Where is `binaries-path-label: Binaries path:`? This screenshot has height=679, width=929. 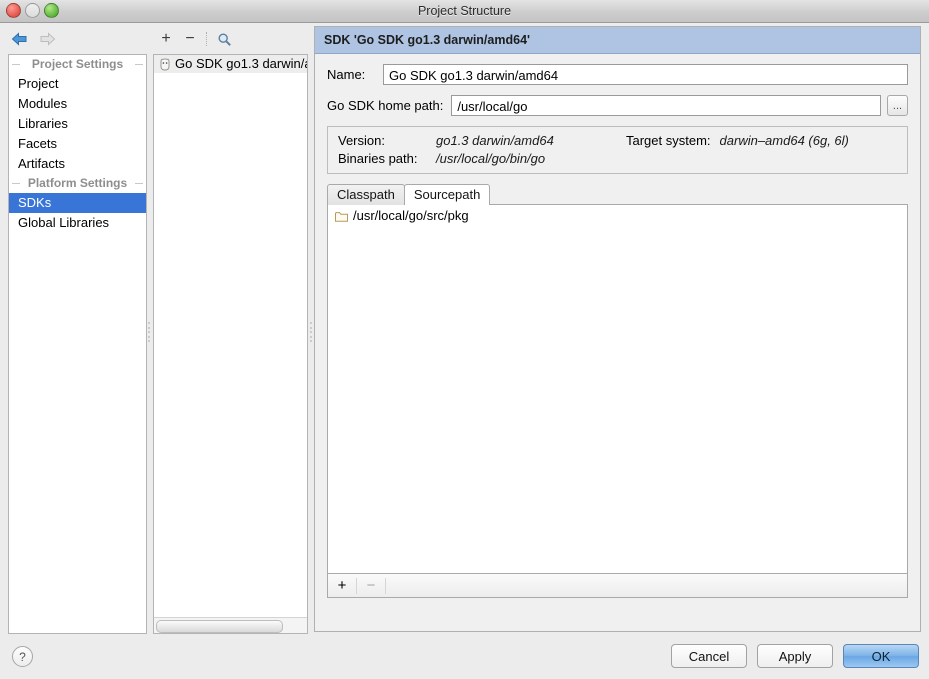
binaries-path-label: Binaries path: is located at coordinates (378, 158).